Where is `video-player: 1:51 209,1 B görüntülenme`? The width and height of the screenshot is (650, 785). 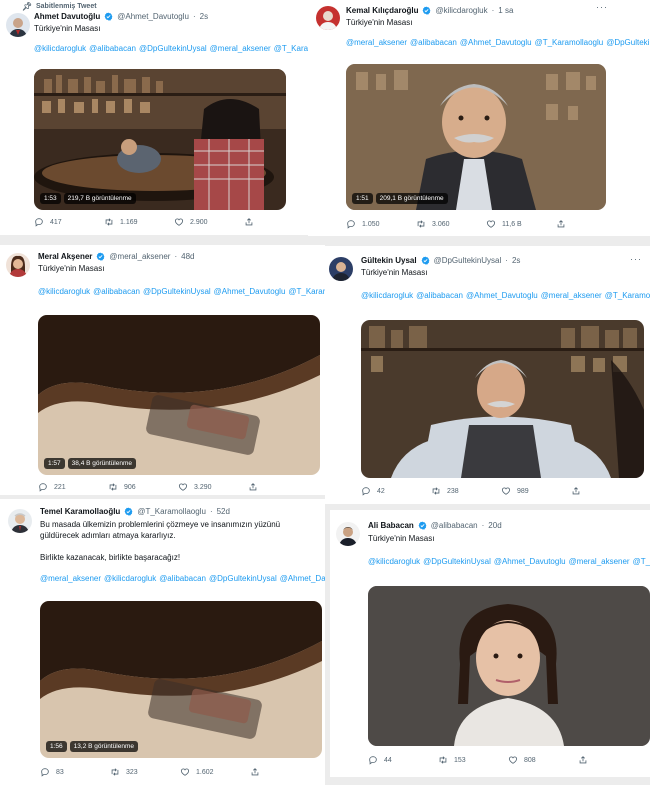 video-player: 1:51 209,1 B görüntülenme is located at coordinates (476, 137).